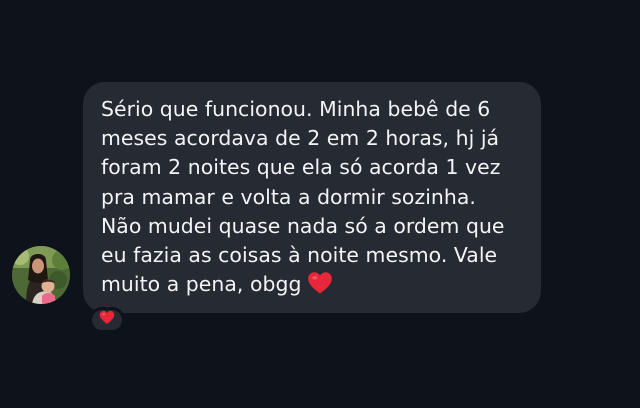 This screenshot has width=640, height=408. I want to click on heart-reaction-badge, so click(107, 320).